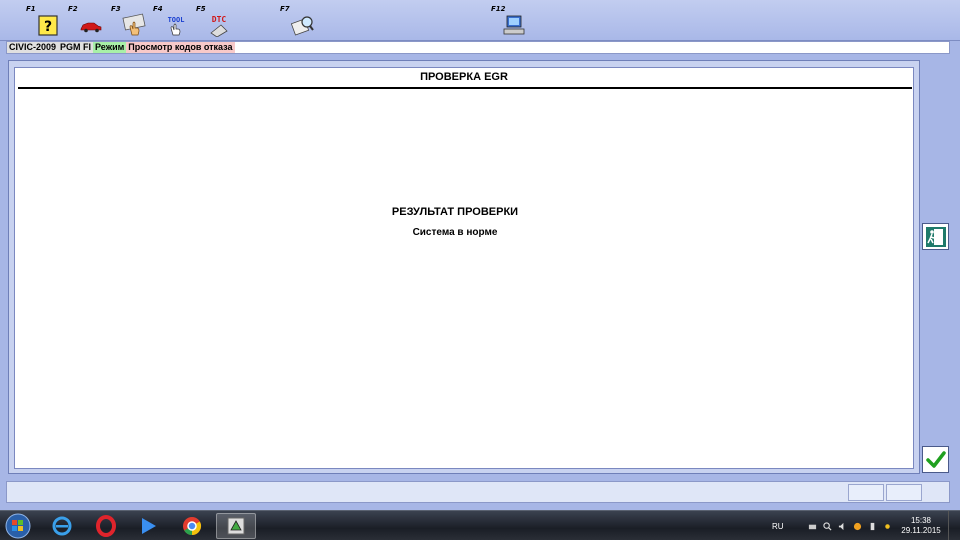  Describe the element at coordinates (455, 212) in the screenshot. I see `result-heading: РЕЗУЛЬТАТ ПРОВЕРКИ` at that location.